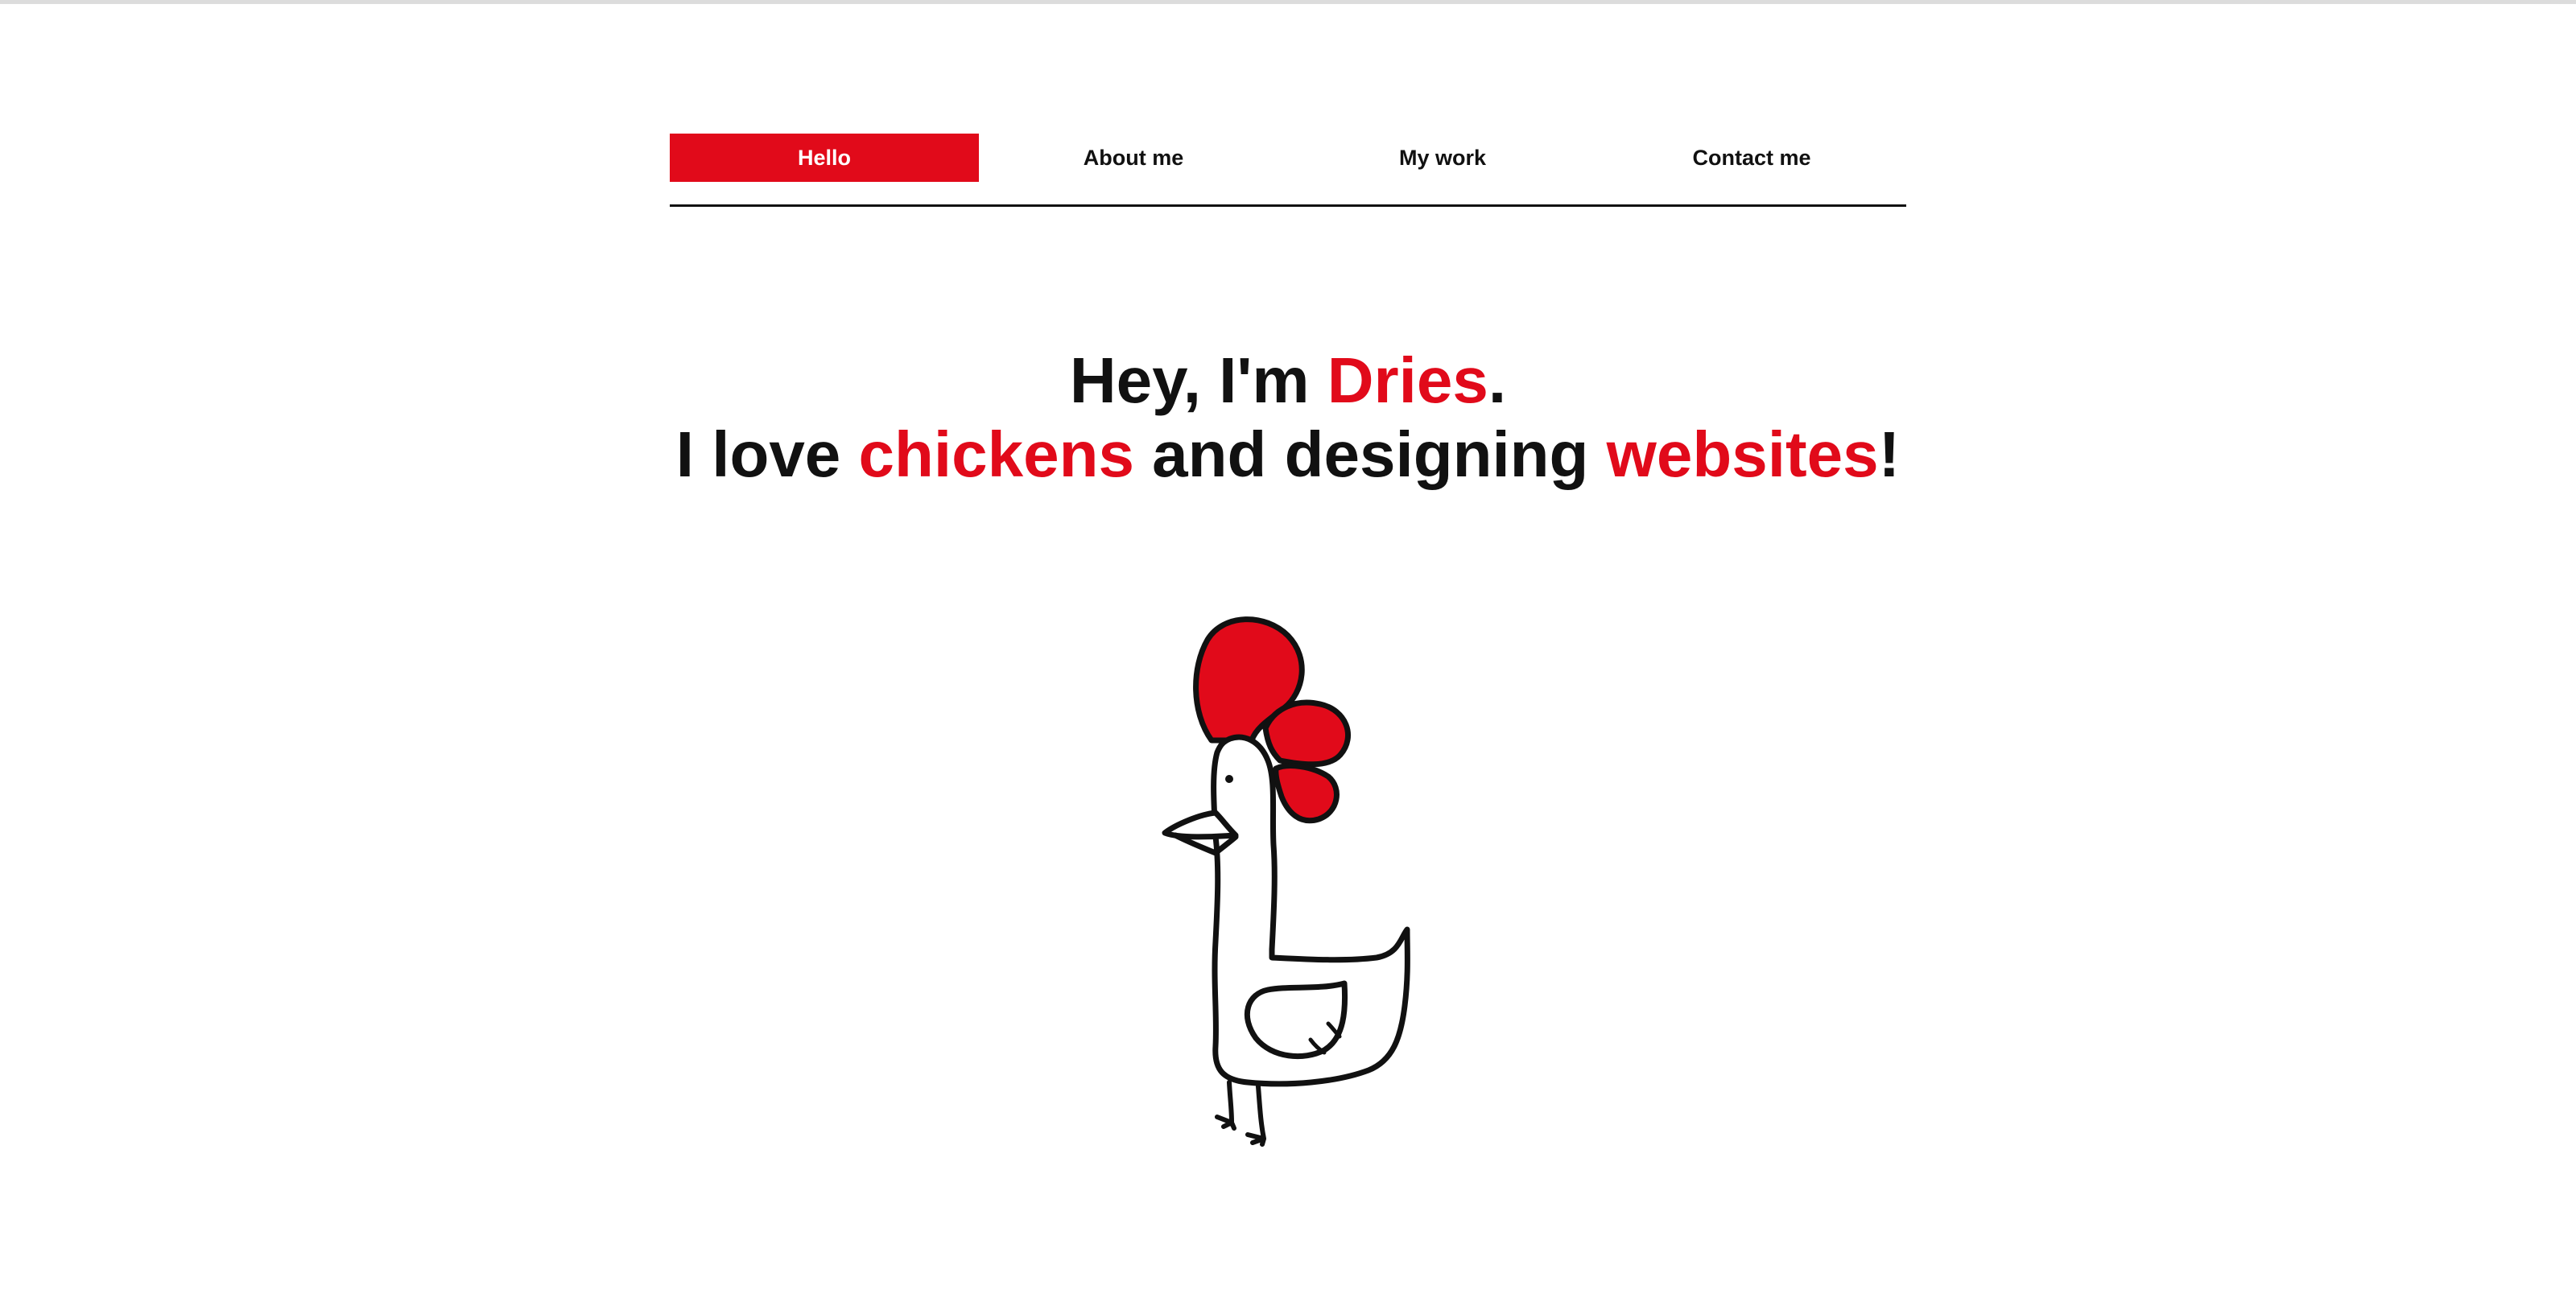  Describe the element at coordinates (1306, 733) in the screenshot. I see `comb-middle-lobe` at that location.